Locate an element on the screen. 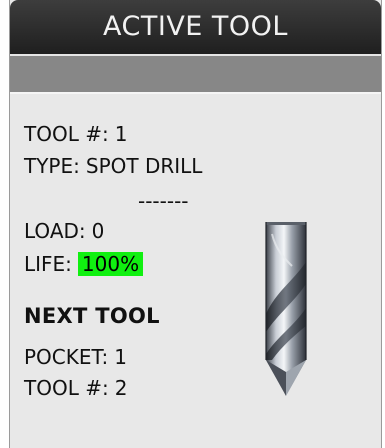 Image resolution: width=385 pixels, height=448 pixels. tool-load-value: 0 is located at coordinates (98, 231).